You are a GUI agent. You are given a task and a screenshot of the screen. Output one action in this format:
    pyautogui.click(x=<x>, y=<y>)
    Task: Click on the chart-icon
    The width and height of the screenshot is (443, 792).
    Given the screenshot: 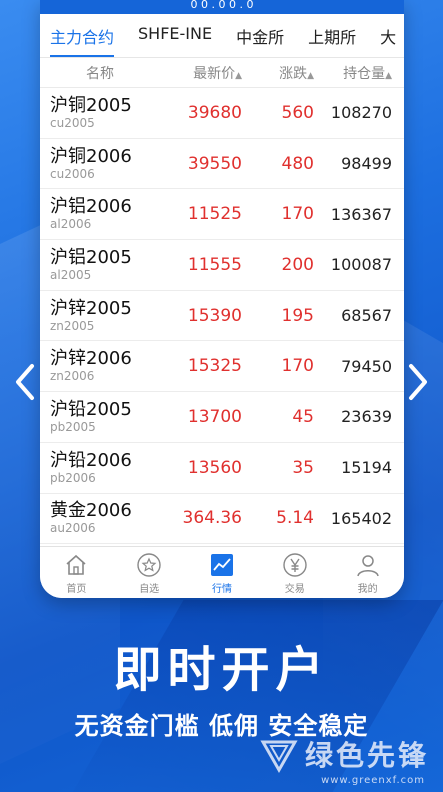 What is the action you would take?
    pyautogui.click(x=221, y=565)
    